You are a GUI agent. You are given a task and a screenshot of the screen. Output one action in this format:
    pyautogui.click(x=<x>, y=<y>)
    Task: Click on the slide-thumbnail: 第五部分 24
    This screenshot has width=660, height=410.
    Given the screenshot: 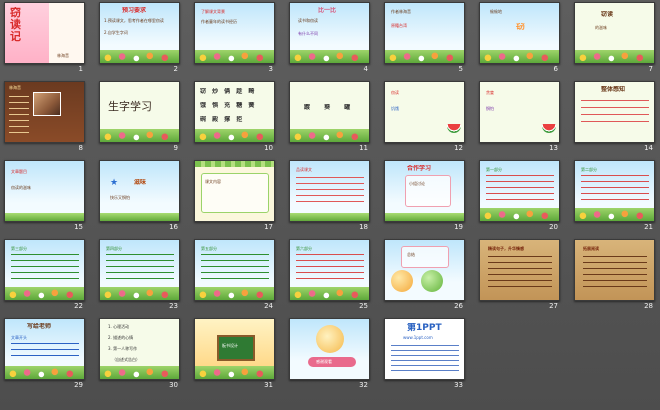 What is the action you would take?
    pyautogui.click(x=234, y=275)
    